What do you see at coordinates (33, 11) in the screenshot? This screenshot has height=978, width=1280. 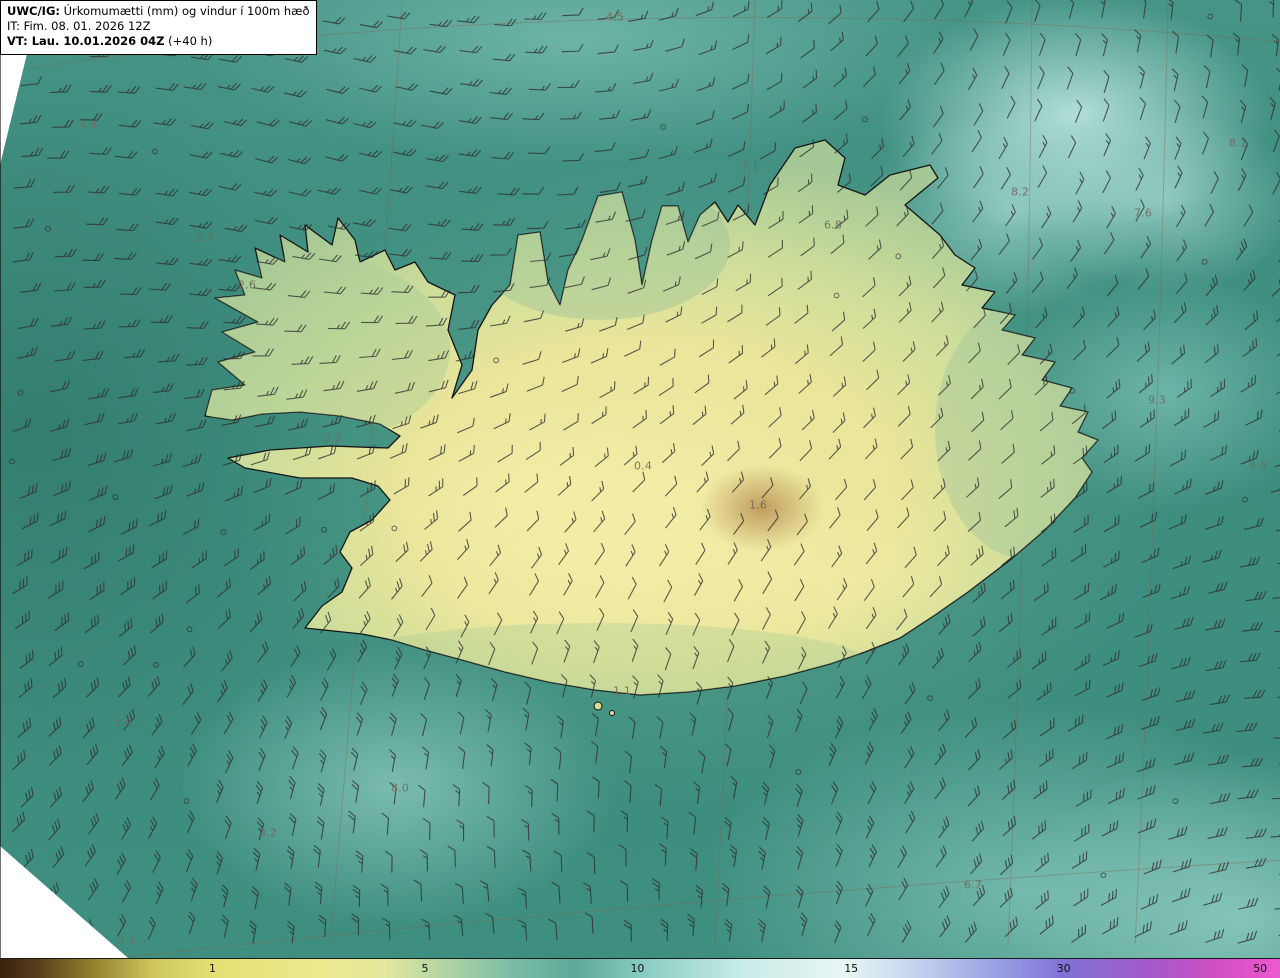 I see `model-label: UWC/IG:` at bounding box center [33, 11].